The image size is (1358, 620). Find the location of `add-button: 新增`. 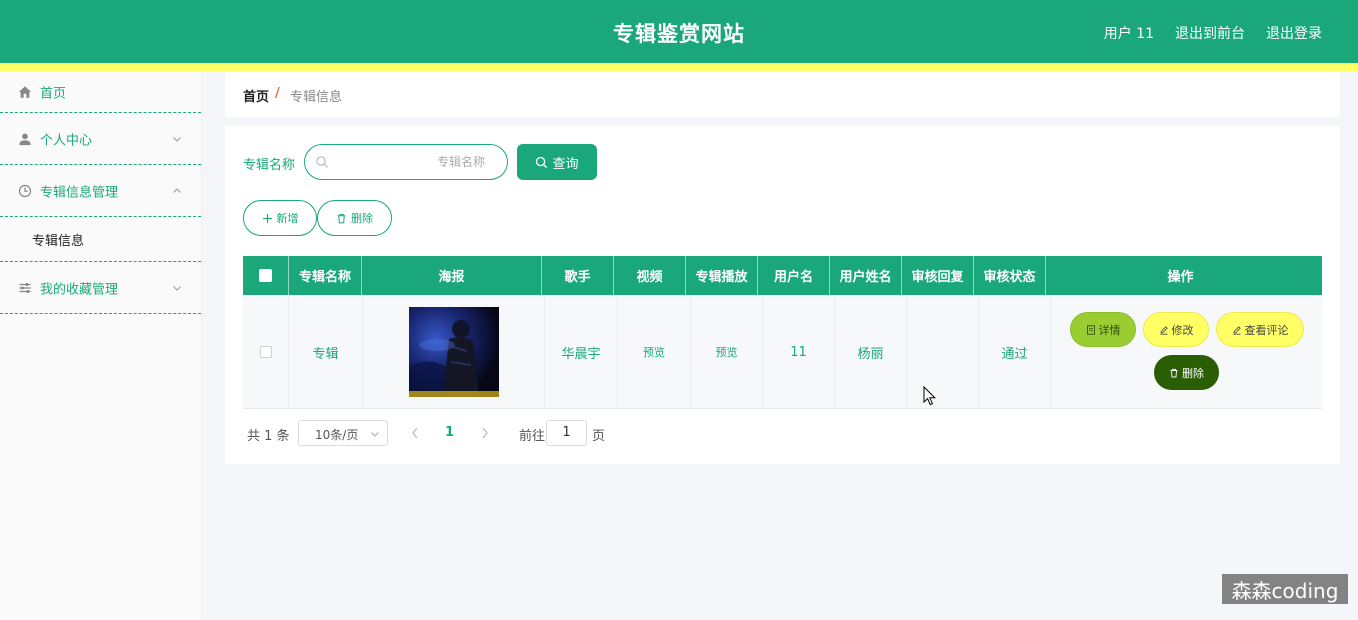

add-button: 新增 is located at coordinates (280, 218).